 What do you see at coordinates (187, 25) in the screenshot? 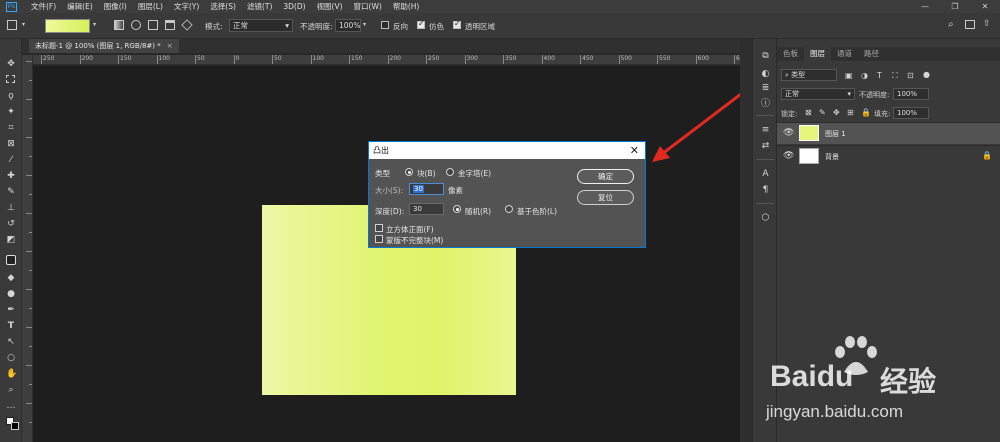
I see `diamond-gradient-icon` at bounding box center [187, 25].